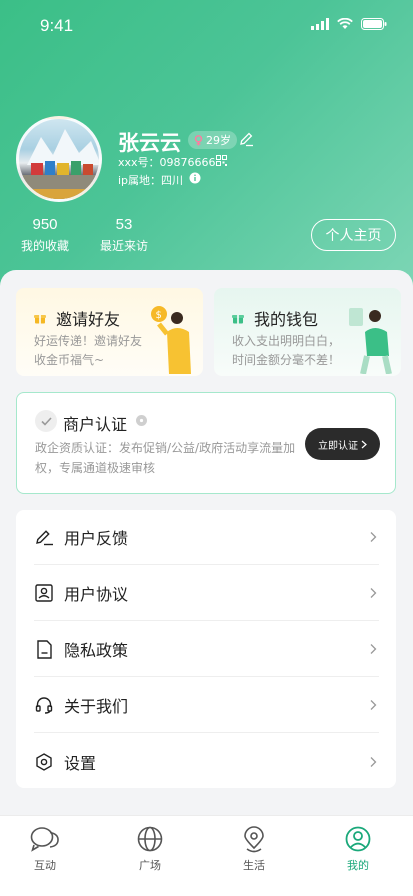  What do you see at coordinates (307, 332) in the screenshot?
I see `my-wallet-card: 我的钱包 收入支出明明白白，时间金额分毫不差！` at bounding box center [307, 332].